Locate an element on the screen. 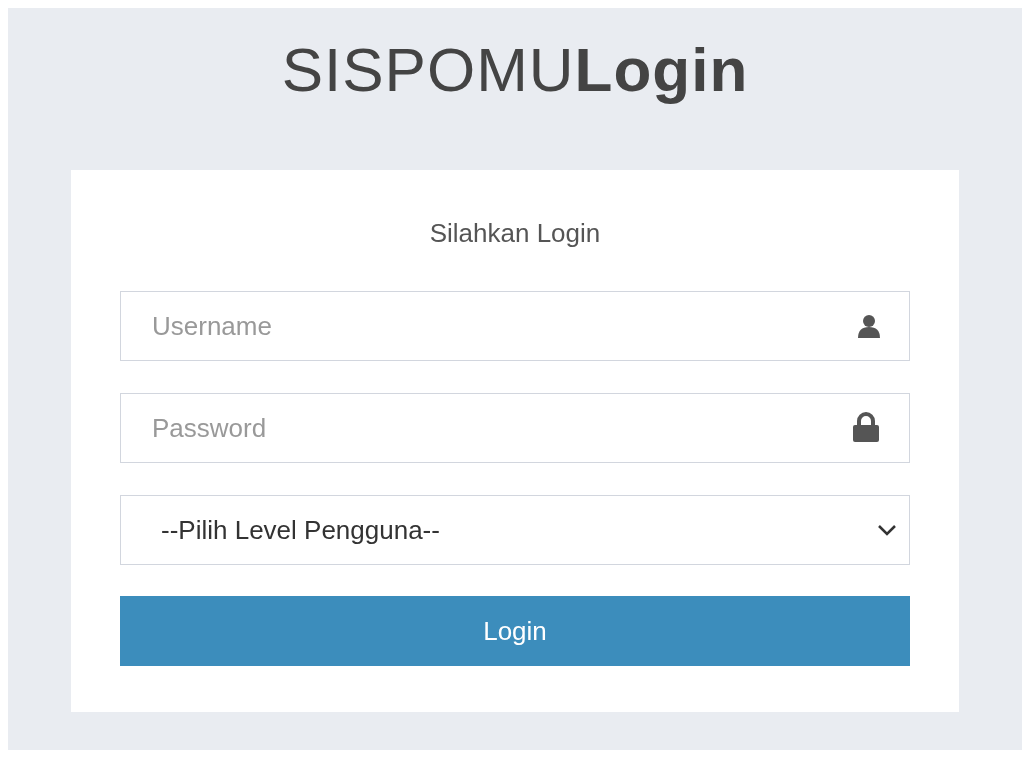 This screenshot has height=758, width=1030. user-icon is located at coordinates (869, 326).